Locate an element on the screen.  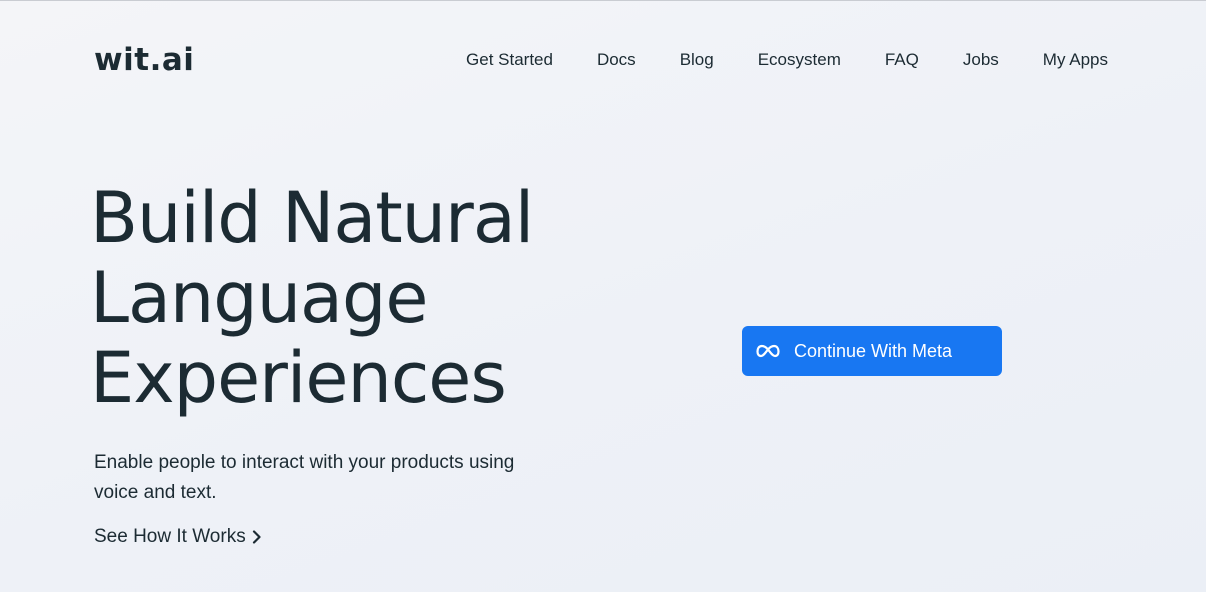
nav-blog: Blog is located at coordinates (697, 60).